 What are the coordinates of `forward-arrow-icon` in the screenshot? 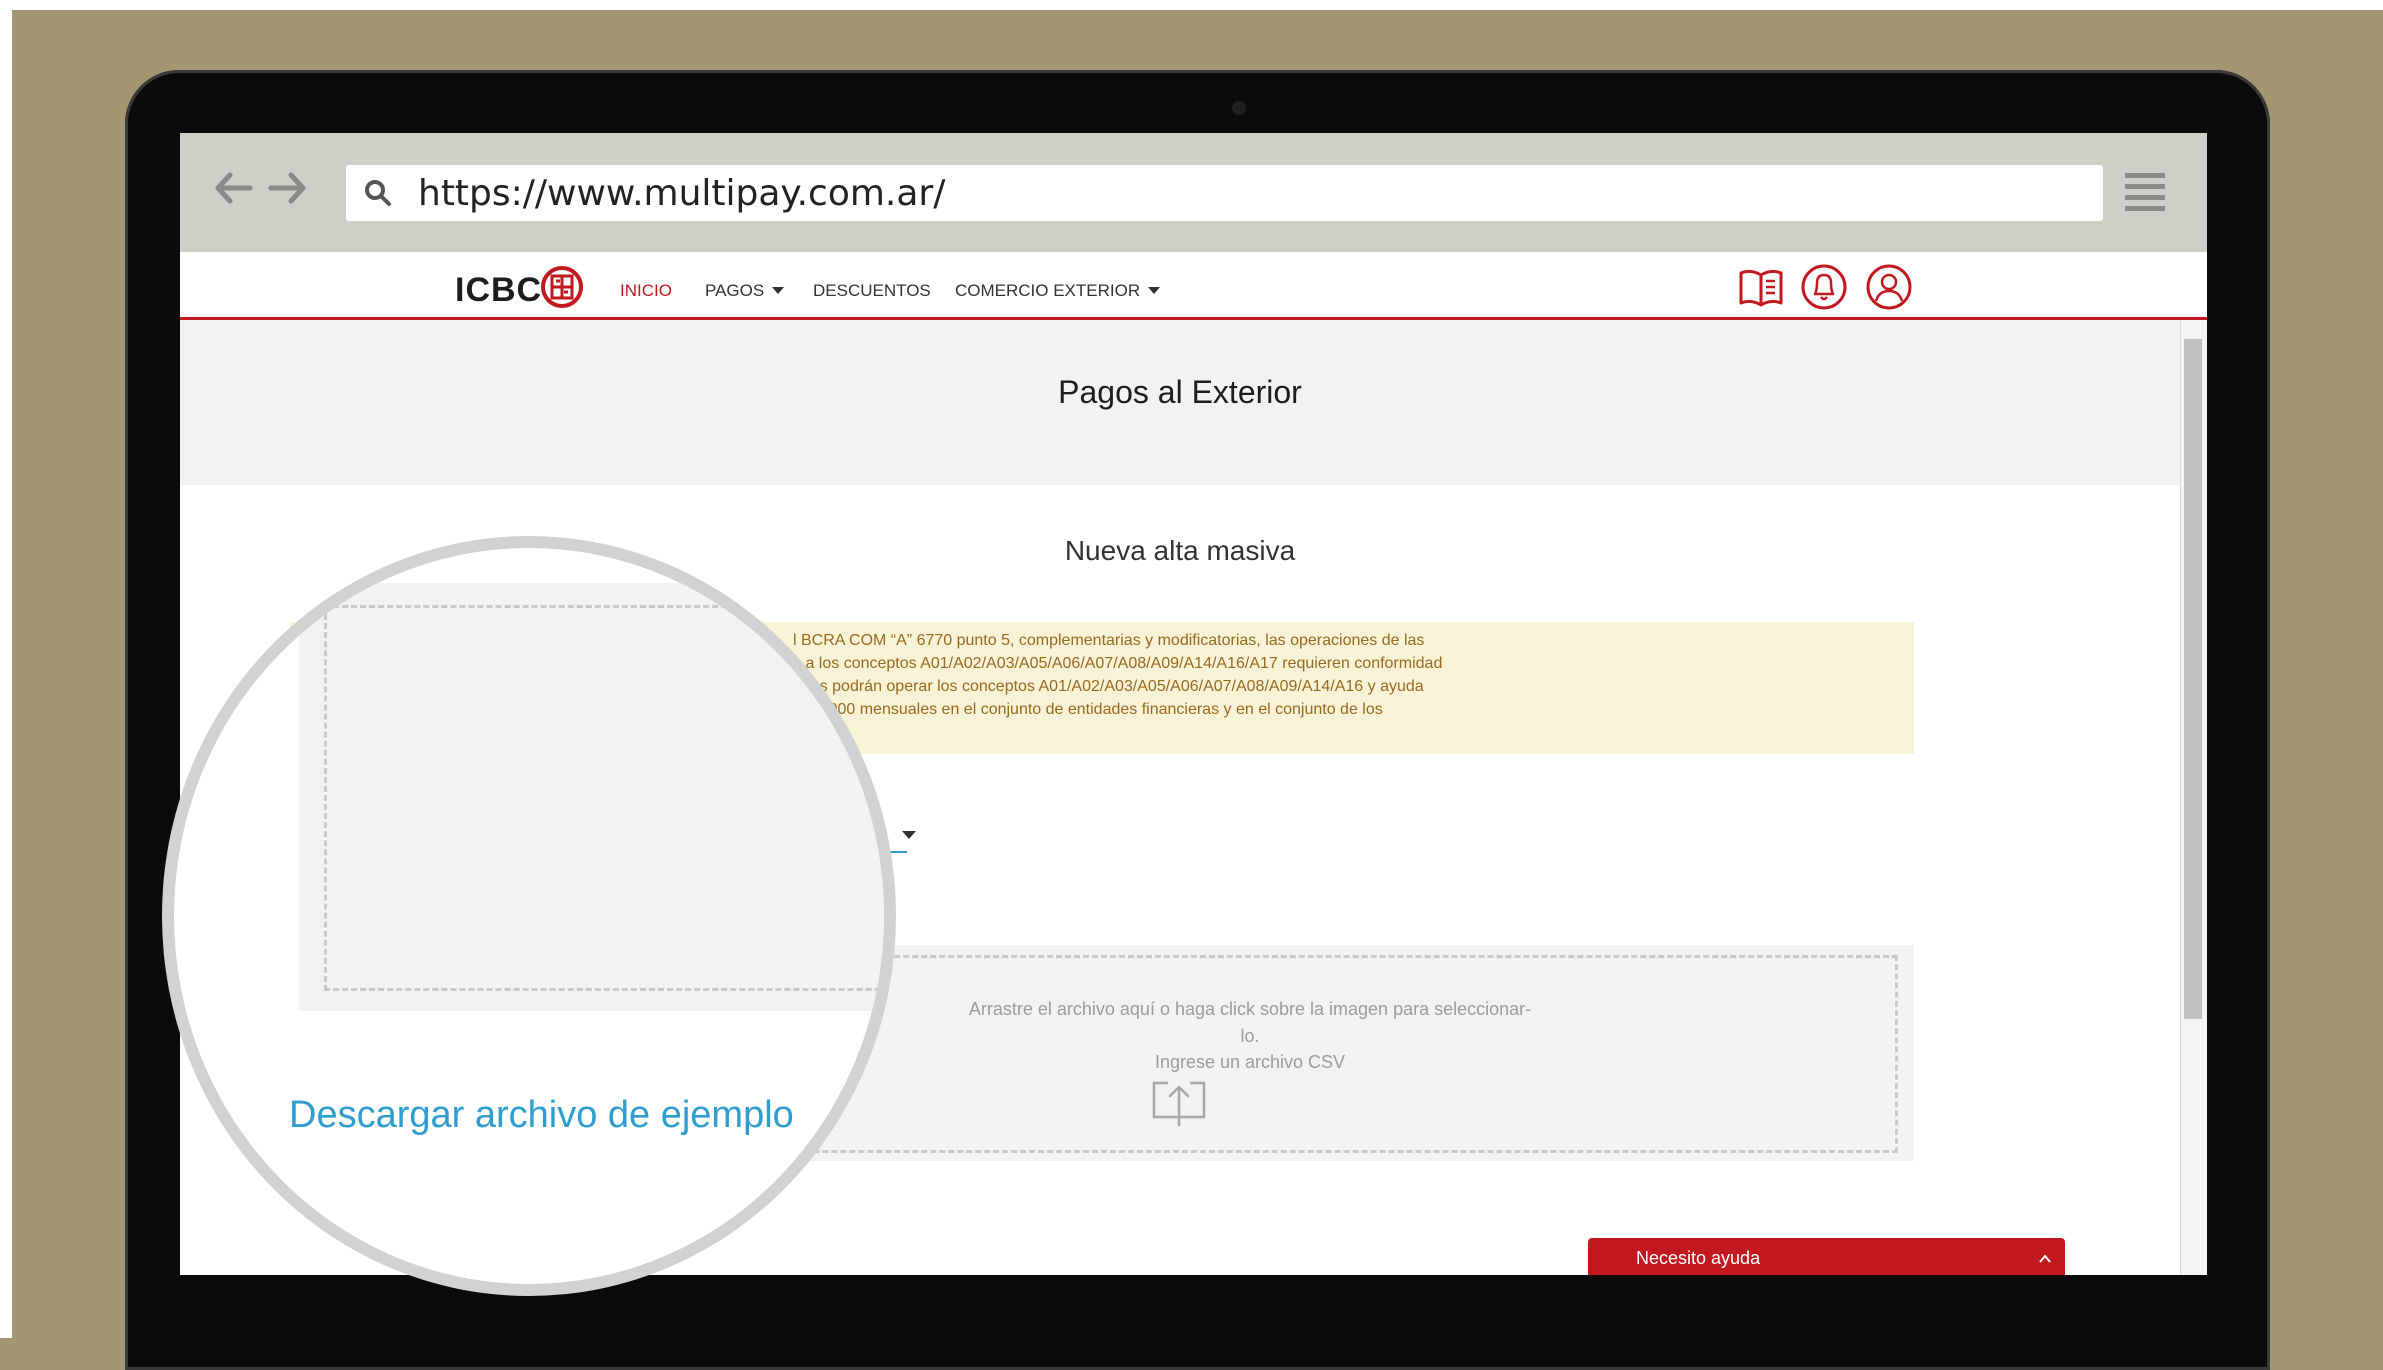 It's located at (288, 188).